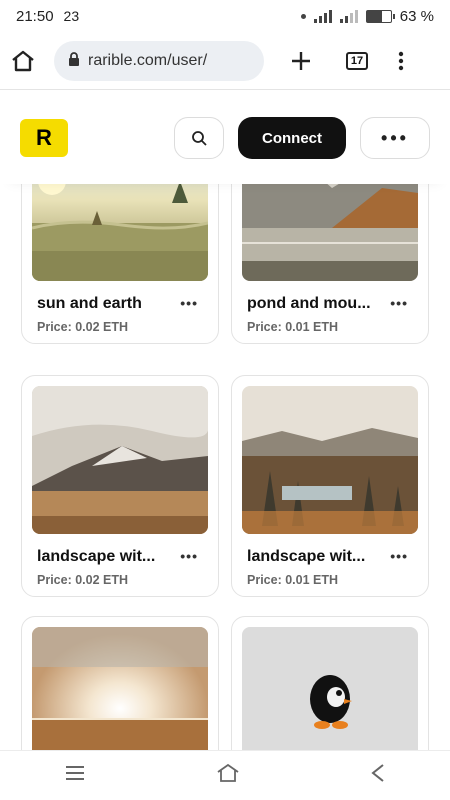  Describe the element at coordinates (292, 138) in the screenshot. I see `connect-button: Connect` at that location.